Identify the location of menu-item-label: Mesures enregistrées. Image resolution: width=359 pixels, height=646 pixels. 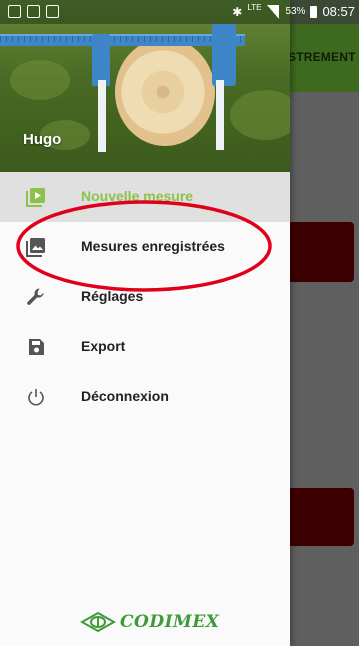
(153, 246).